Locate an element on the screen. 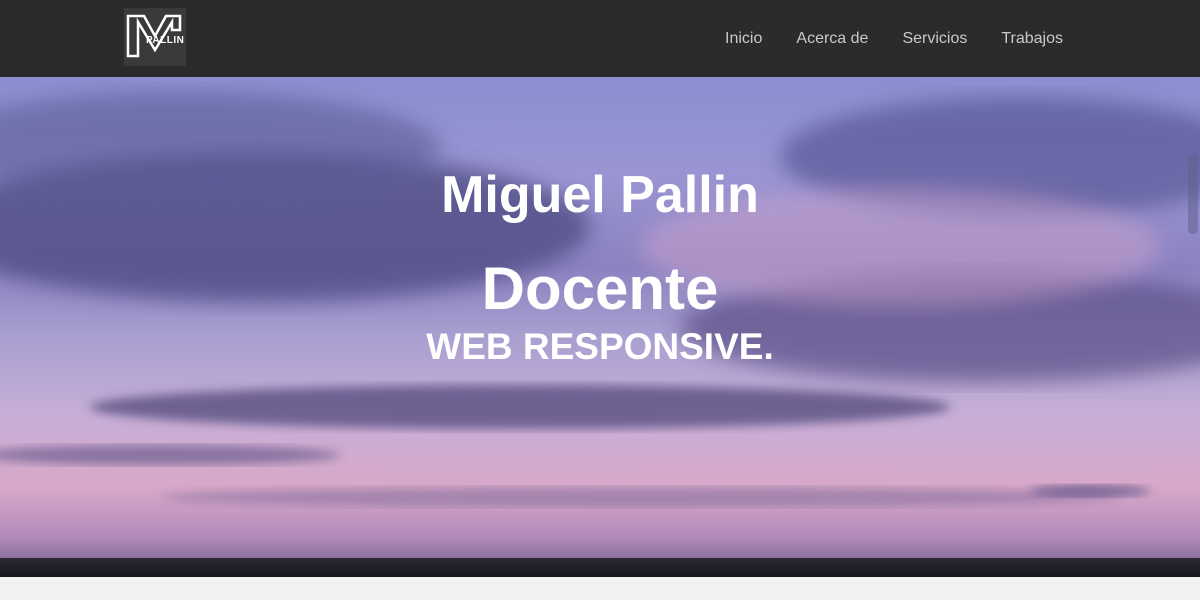  main-nav: Inicio Acerca de Servicios Trabajos is located at coordinates (894, 38).